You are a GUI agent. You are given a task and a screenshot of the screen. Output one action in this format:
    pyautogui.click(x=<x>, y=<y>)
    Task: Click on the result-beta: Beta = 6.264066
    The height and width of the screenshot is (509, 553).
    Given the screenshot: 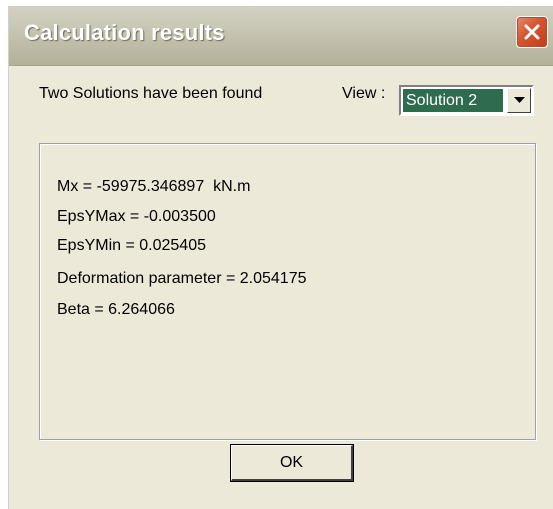 What is the action you would take?
    pyautogui.click(x=116, y=309)
    